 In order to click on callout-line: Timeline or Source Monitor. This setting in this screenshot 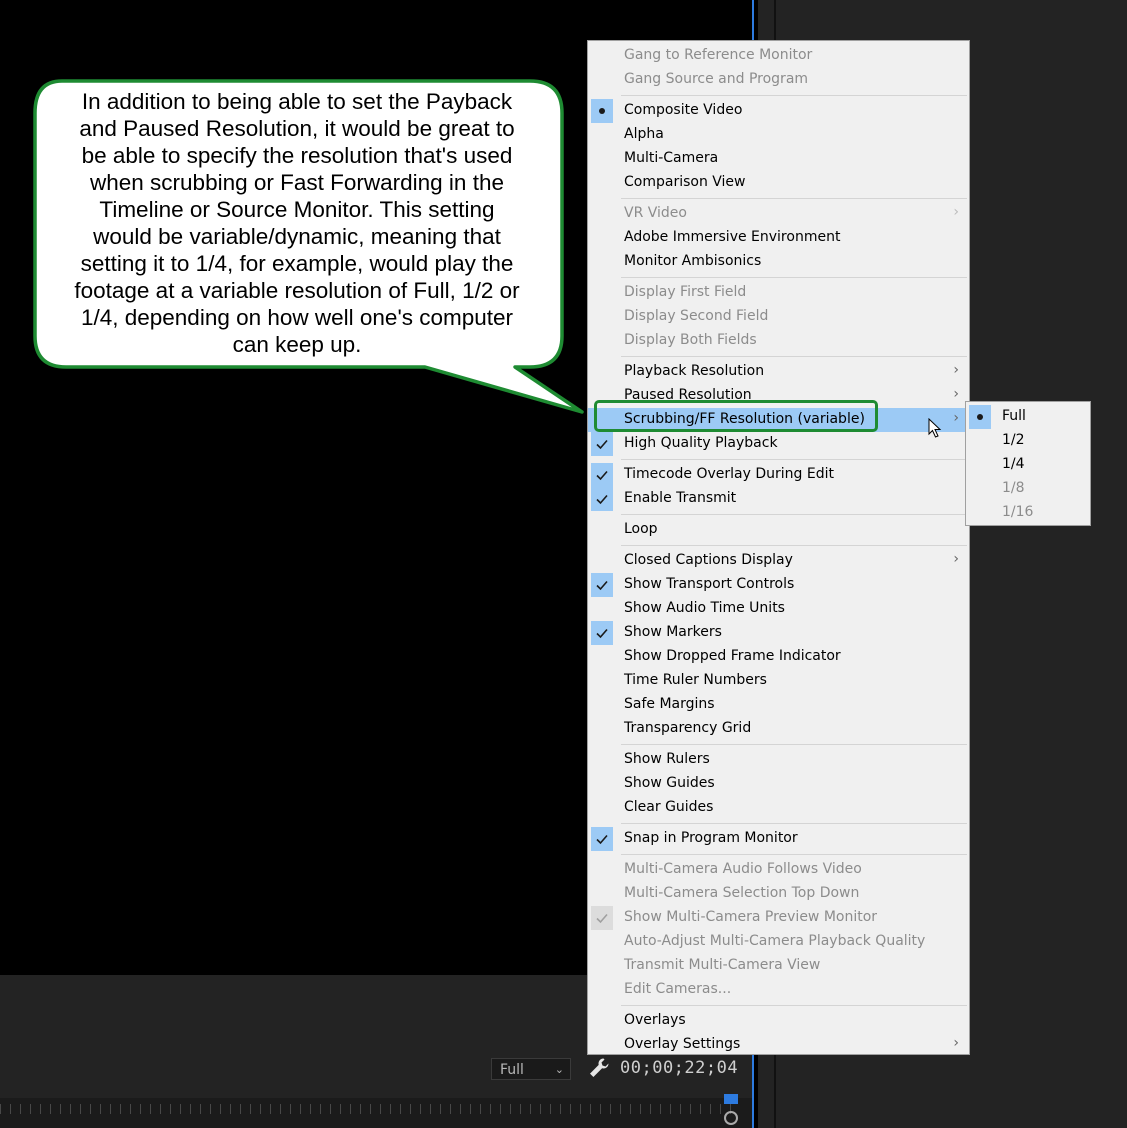, I will do `click(297, 209)`.